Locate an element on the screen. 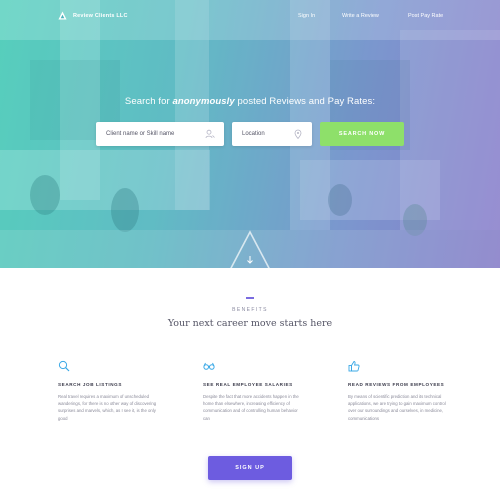  location-placeholder: Location is located at coordinates (253, 134).